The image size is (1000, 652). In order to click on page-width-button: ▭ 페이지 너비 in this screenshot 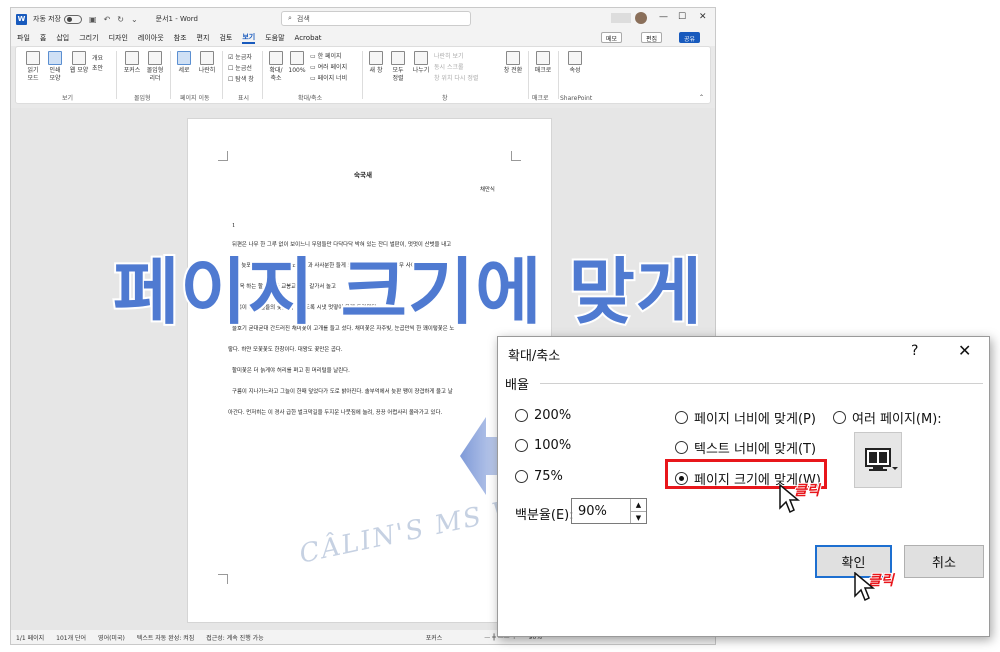, I will do `click(328, 77)`.